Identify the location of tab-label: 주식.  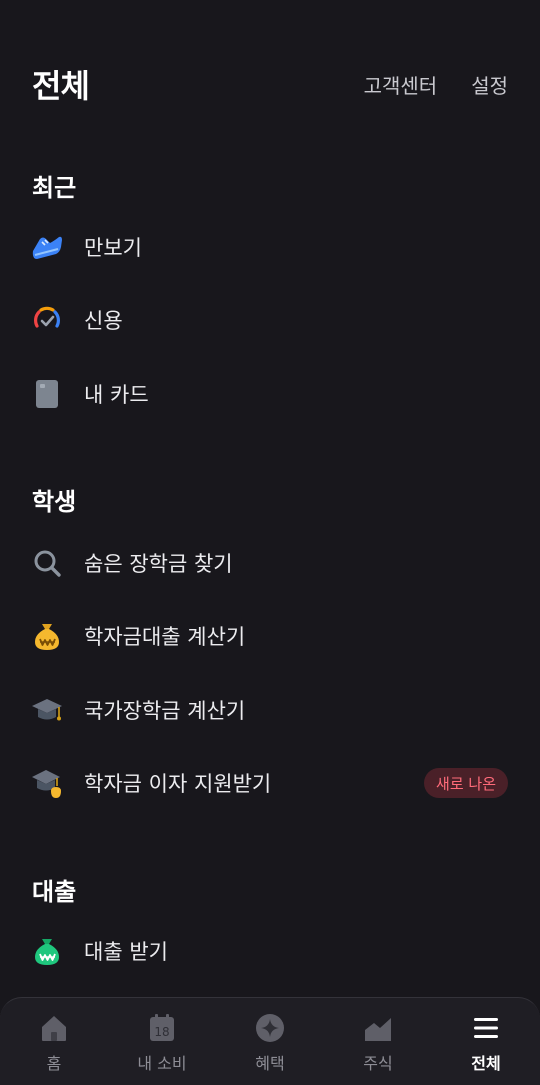
(378, 1063).